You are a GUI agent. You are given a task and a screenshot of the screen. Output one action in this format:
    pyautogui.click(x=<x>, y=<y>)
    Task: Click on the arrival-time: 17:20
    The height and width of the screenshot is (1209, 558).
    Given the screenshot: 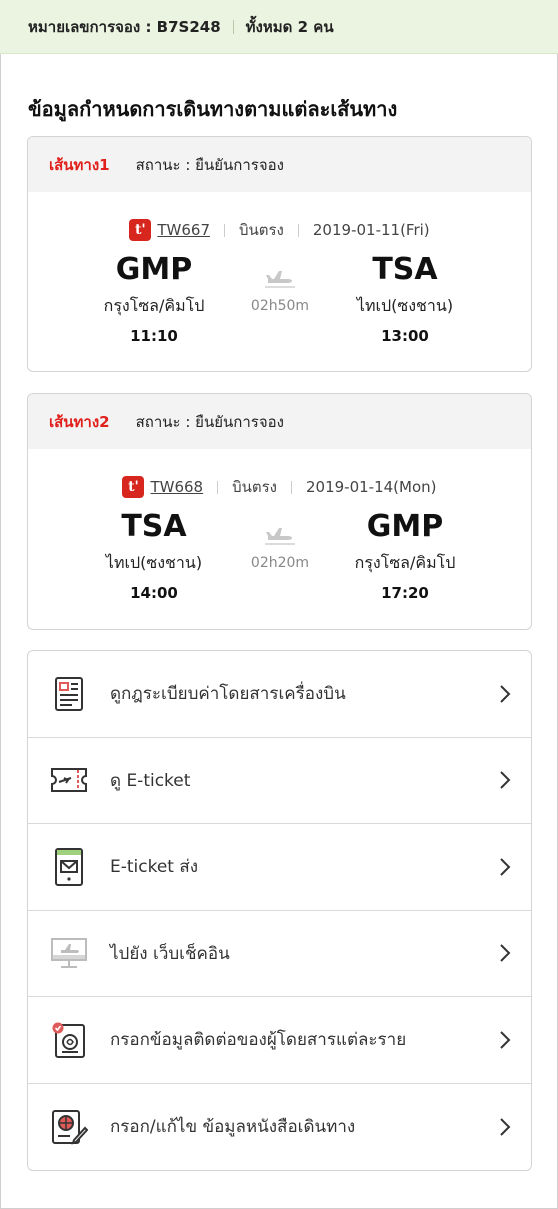 What is the action you would take?
    pyautogui.click(x=405, y=593)
    